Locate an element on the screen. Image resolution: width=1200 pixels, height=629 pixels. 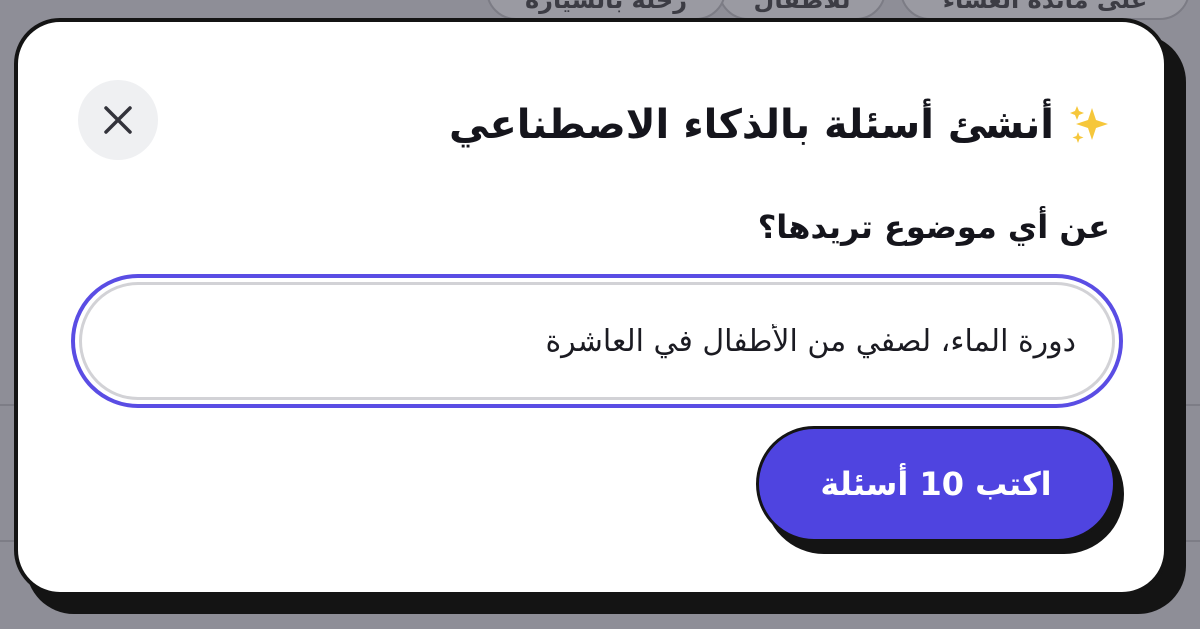
dialog-title-text: أنشئ أسئلة بالذكاء الاصطناعي is located at coordinates (751, 125).